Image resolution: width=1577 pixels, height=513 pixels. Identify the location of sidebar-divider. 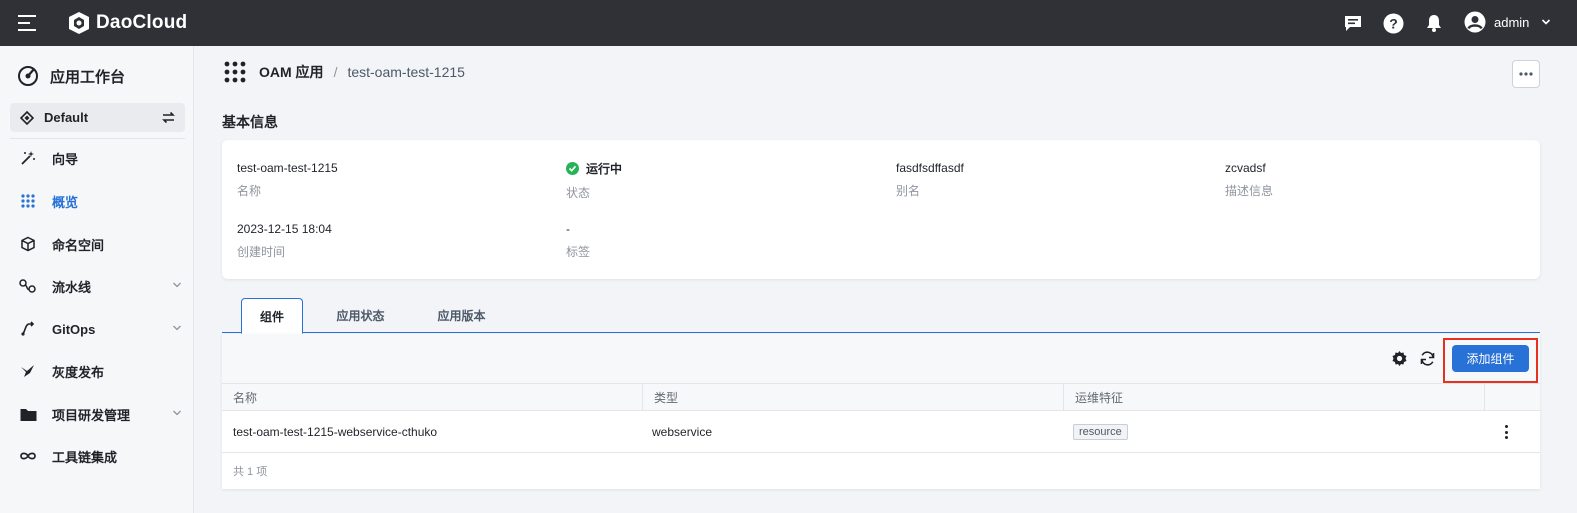
(97, 138).